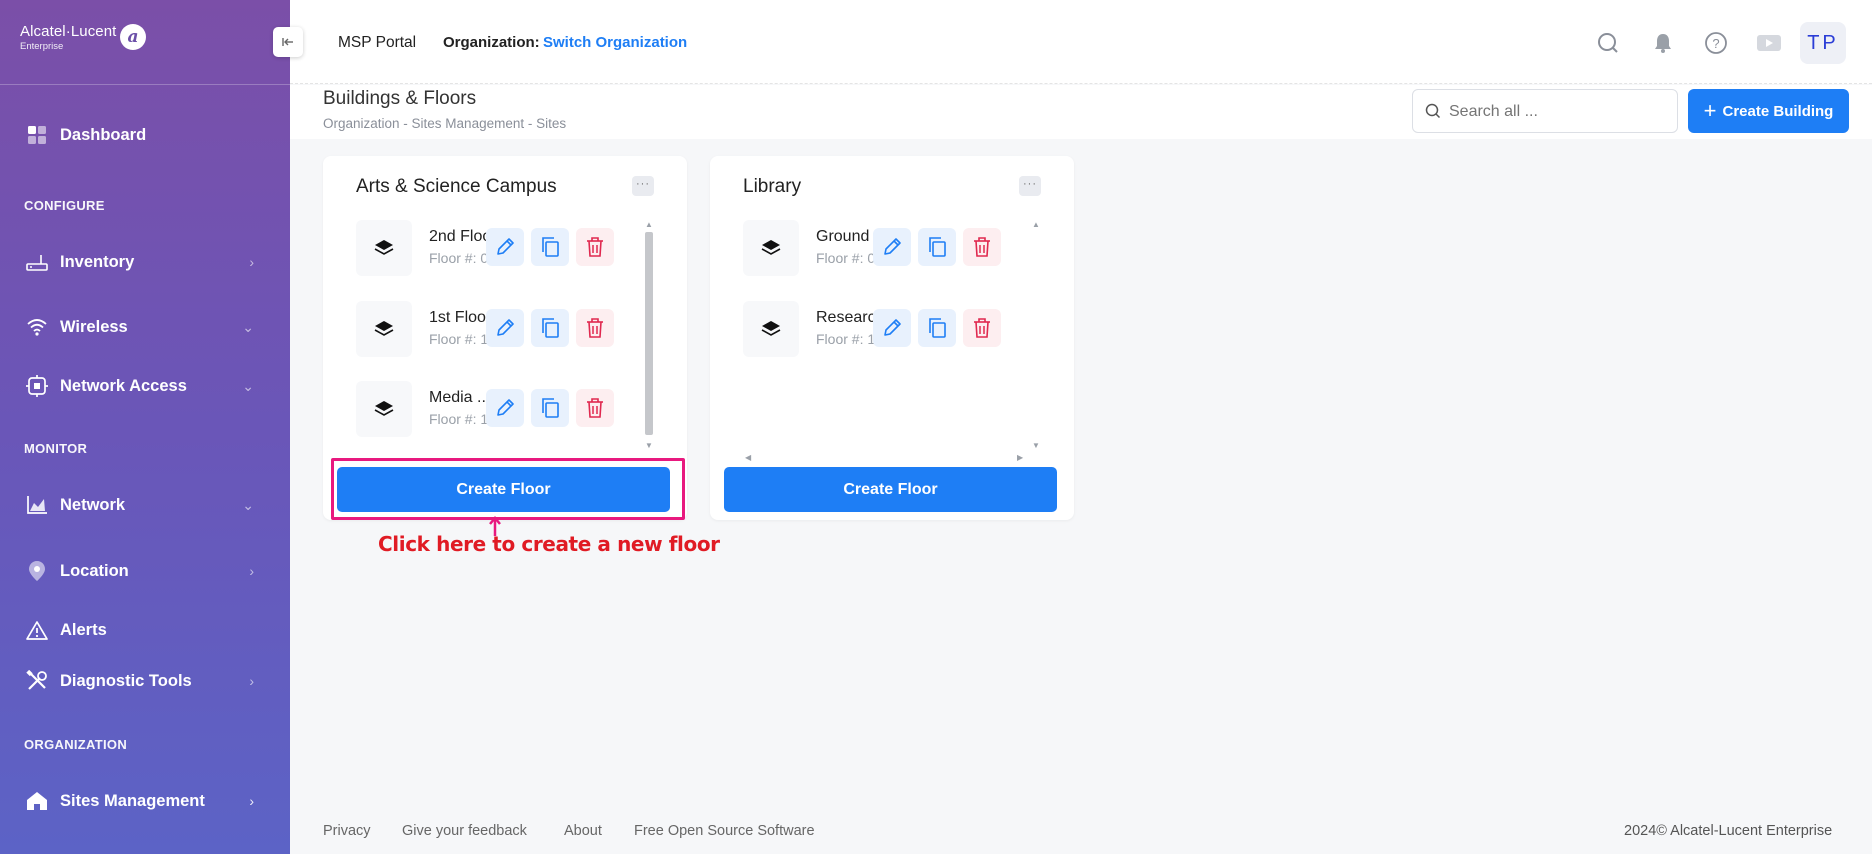 This screenshot has width=1872, height=854. I want to click on footer-link-privacy: Privacy, so click(347, 831).